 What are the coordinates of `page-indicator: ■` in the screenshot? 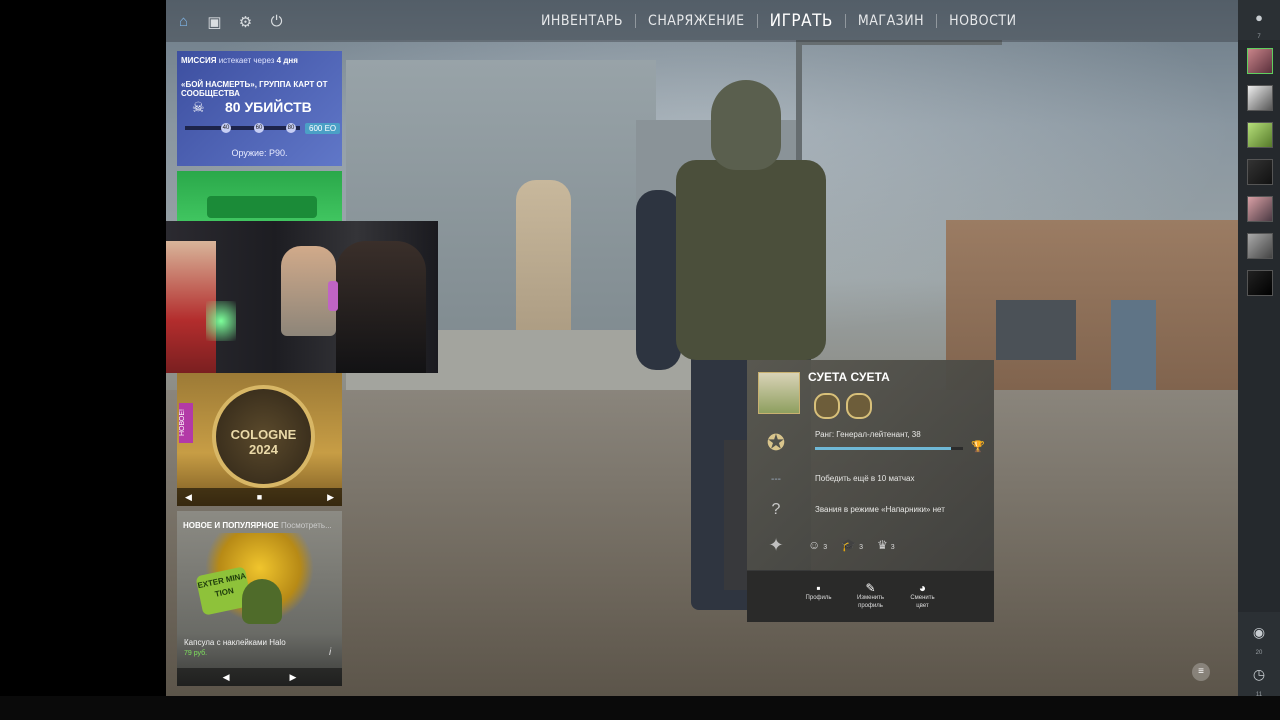 It's located at (259, 497).